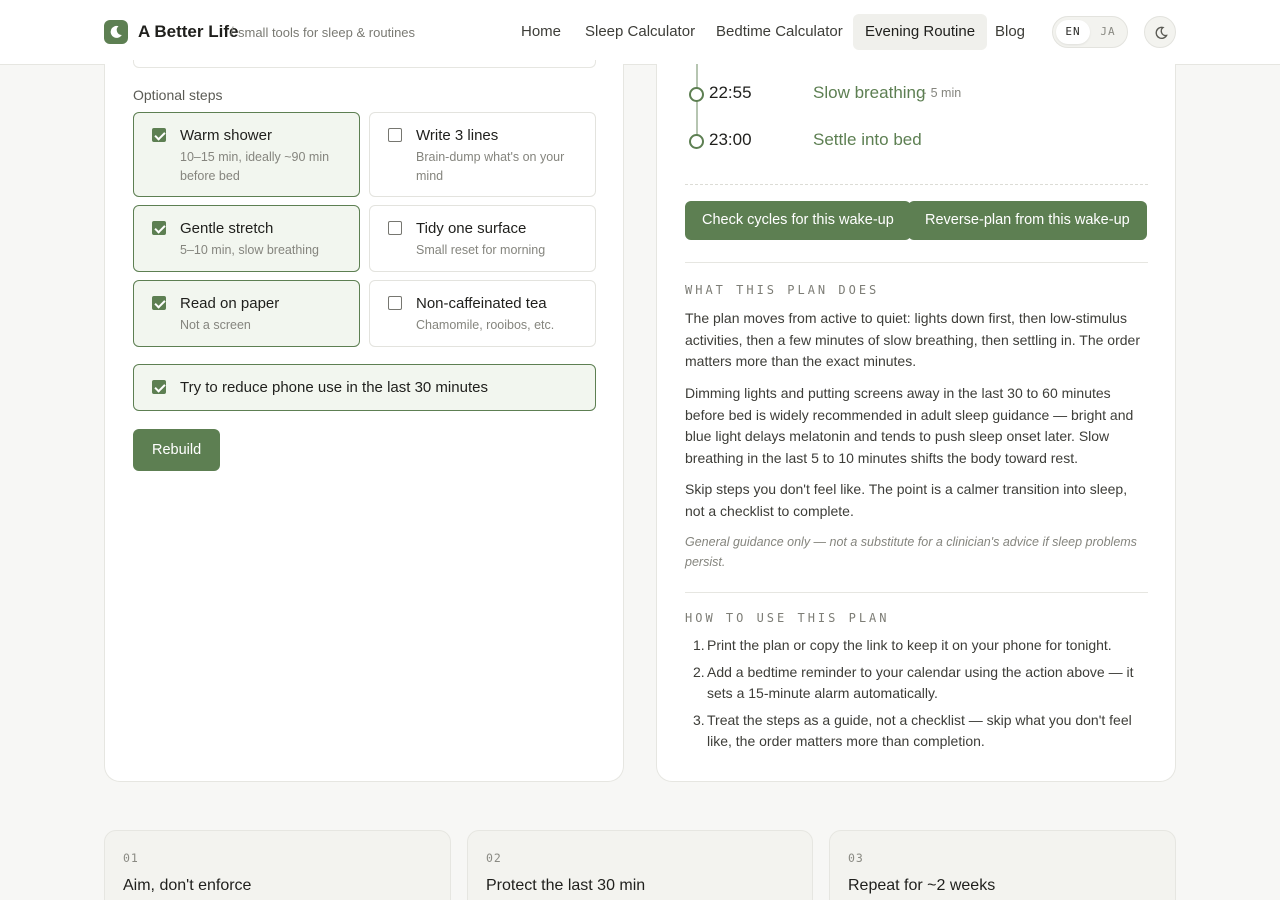  I want to click on moon-icon, so click(1161, 33).